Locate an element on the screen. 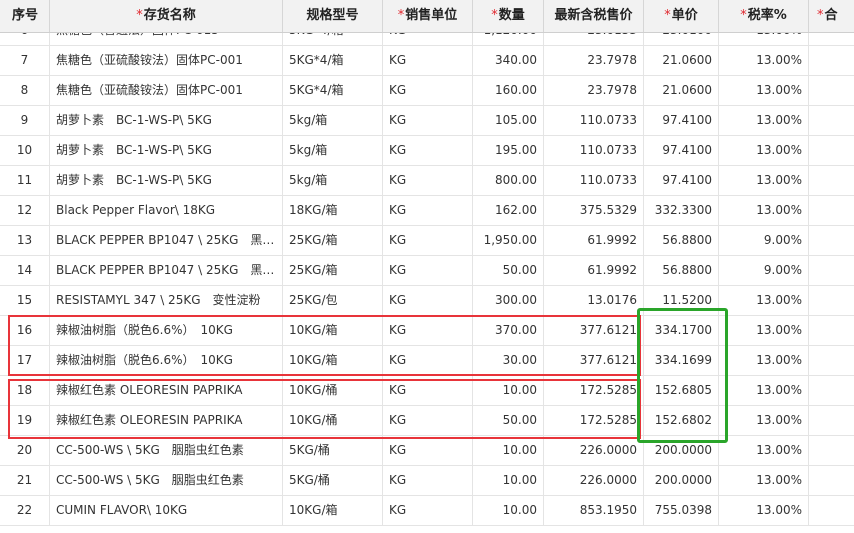  cell-seq: 22 is located at coordinates (25, 510).